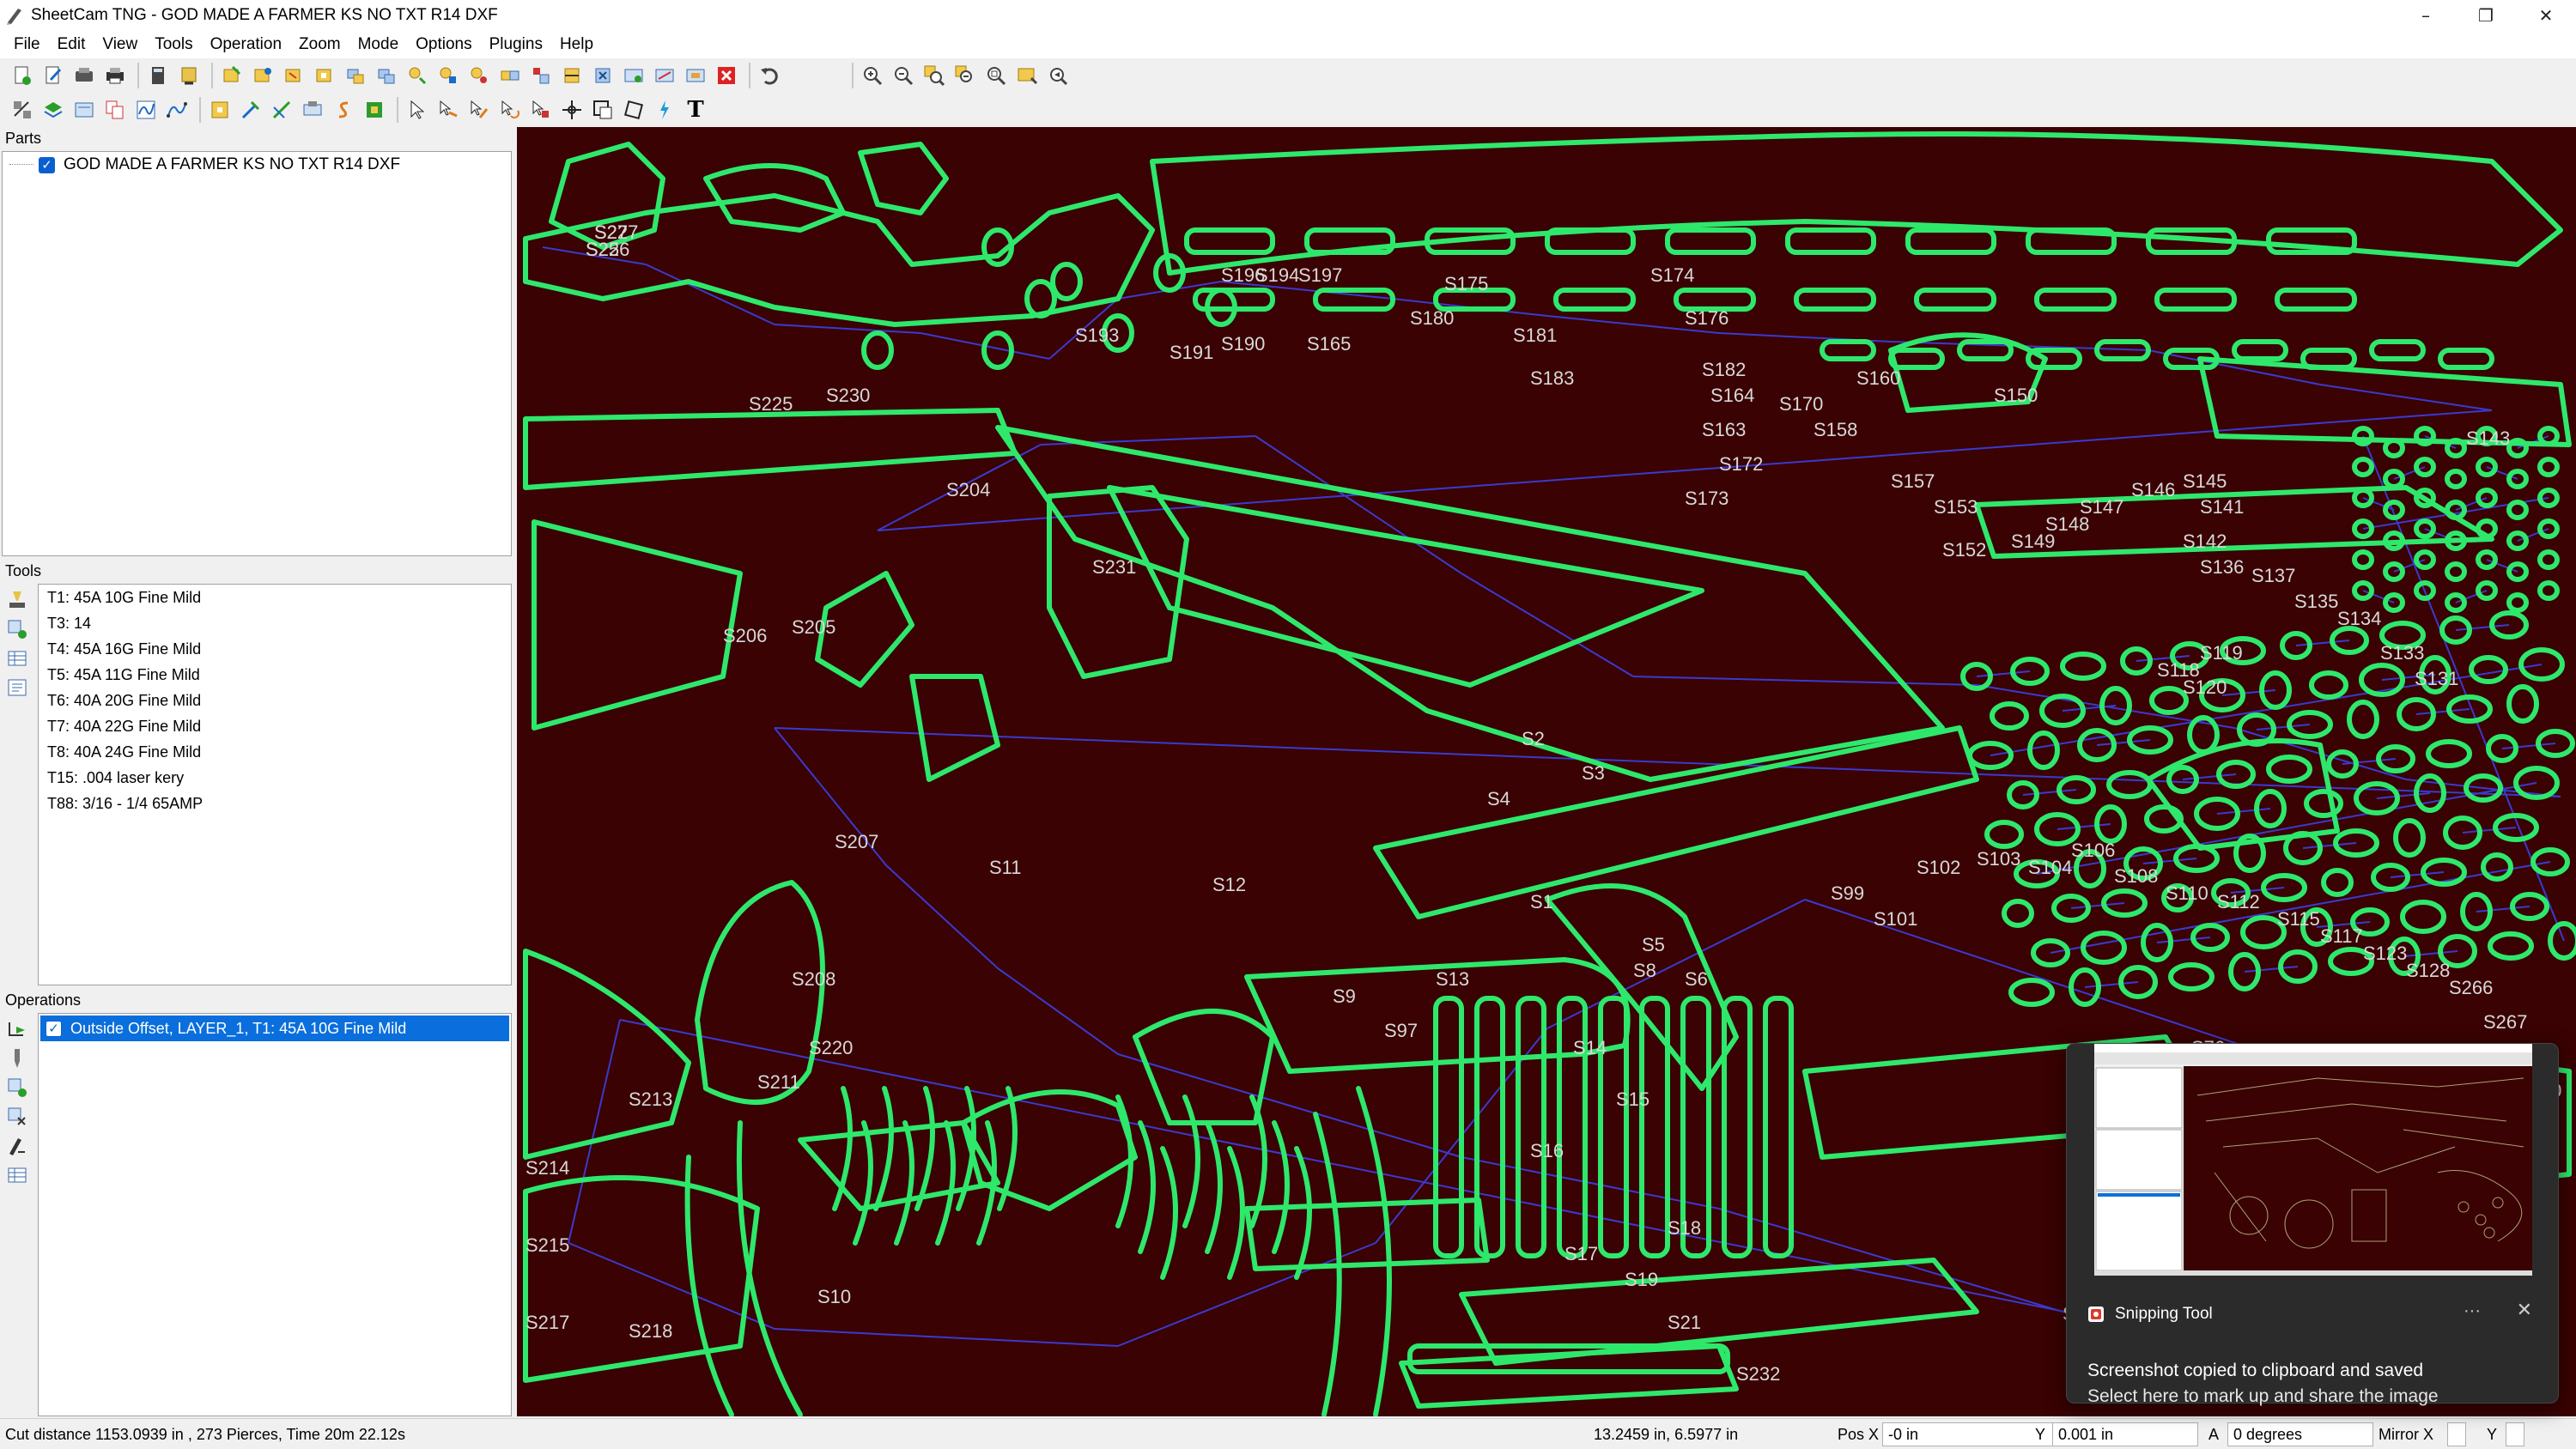 This screenshot has width=2576, height=1449. I want to click on zoom-out-button, so click(903, 75).